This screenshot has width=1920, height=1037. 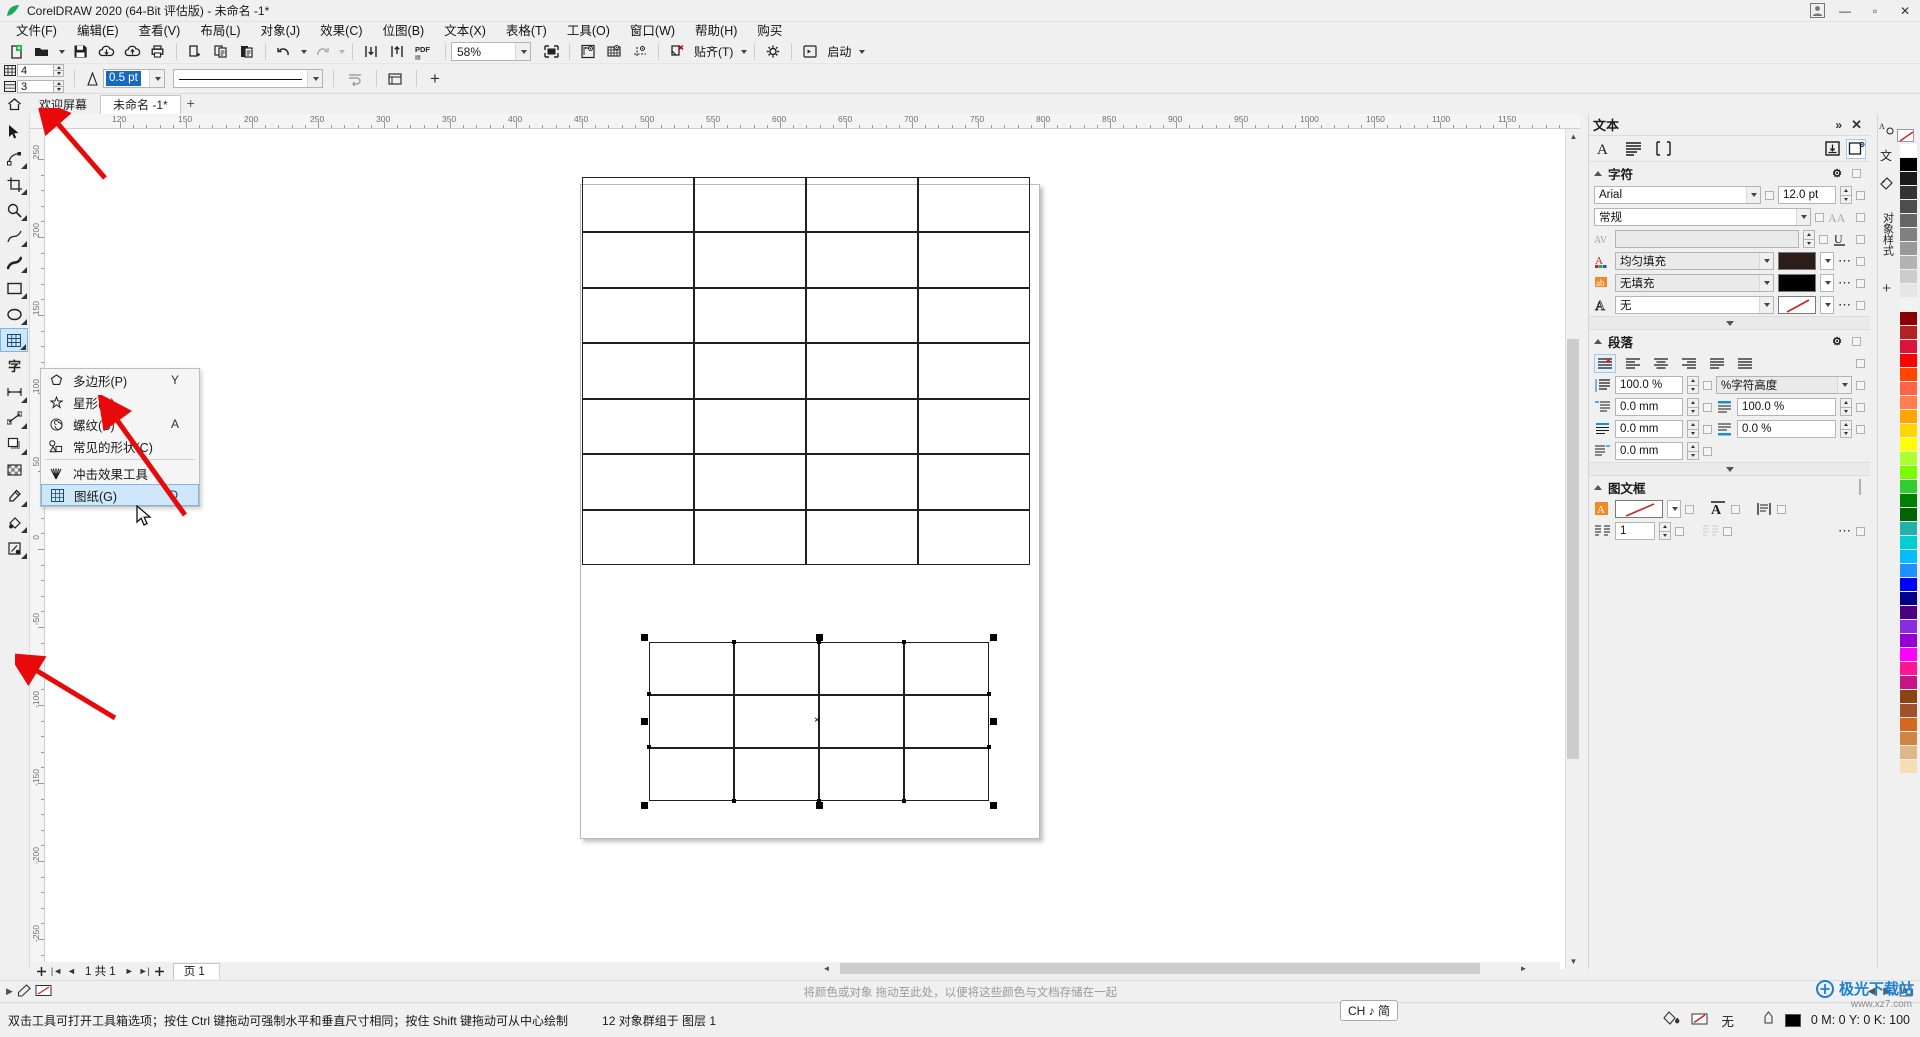 What do you see at coordinates (826, 968) in the screenshot?
I see `scroll-left-icon: ◄` at bounding box center [826, 968].